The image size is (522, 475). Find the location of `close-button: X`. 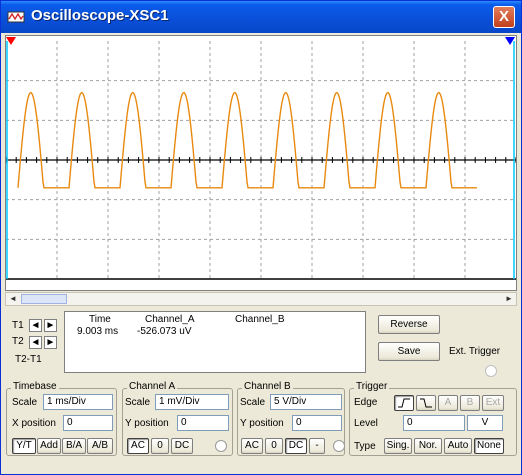

close-button: X is located at coordinates (504, 17).